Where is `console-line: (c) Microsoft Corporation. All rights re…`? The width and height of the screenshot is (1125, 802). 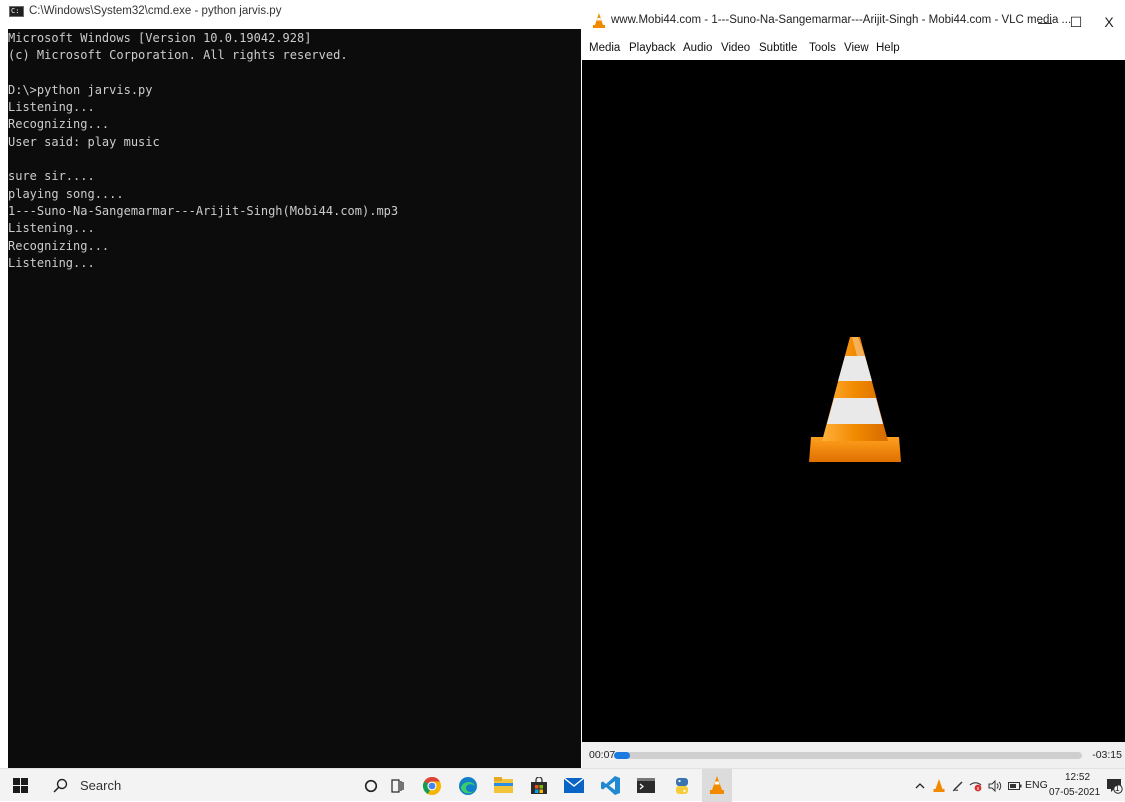 console-line: (c) Microsoft Corporation. All rights re… is located at coordinates (178, 55).